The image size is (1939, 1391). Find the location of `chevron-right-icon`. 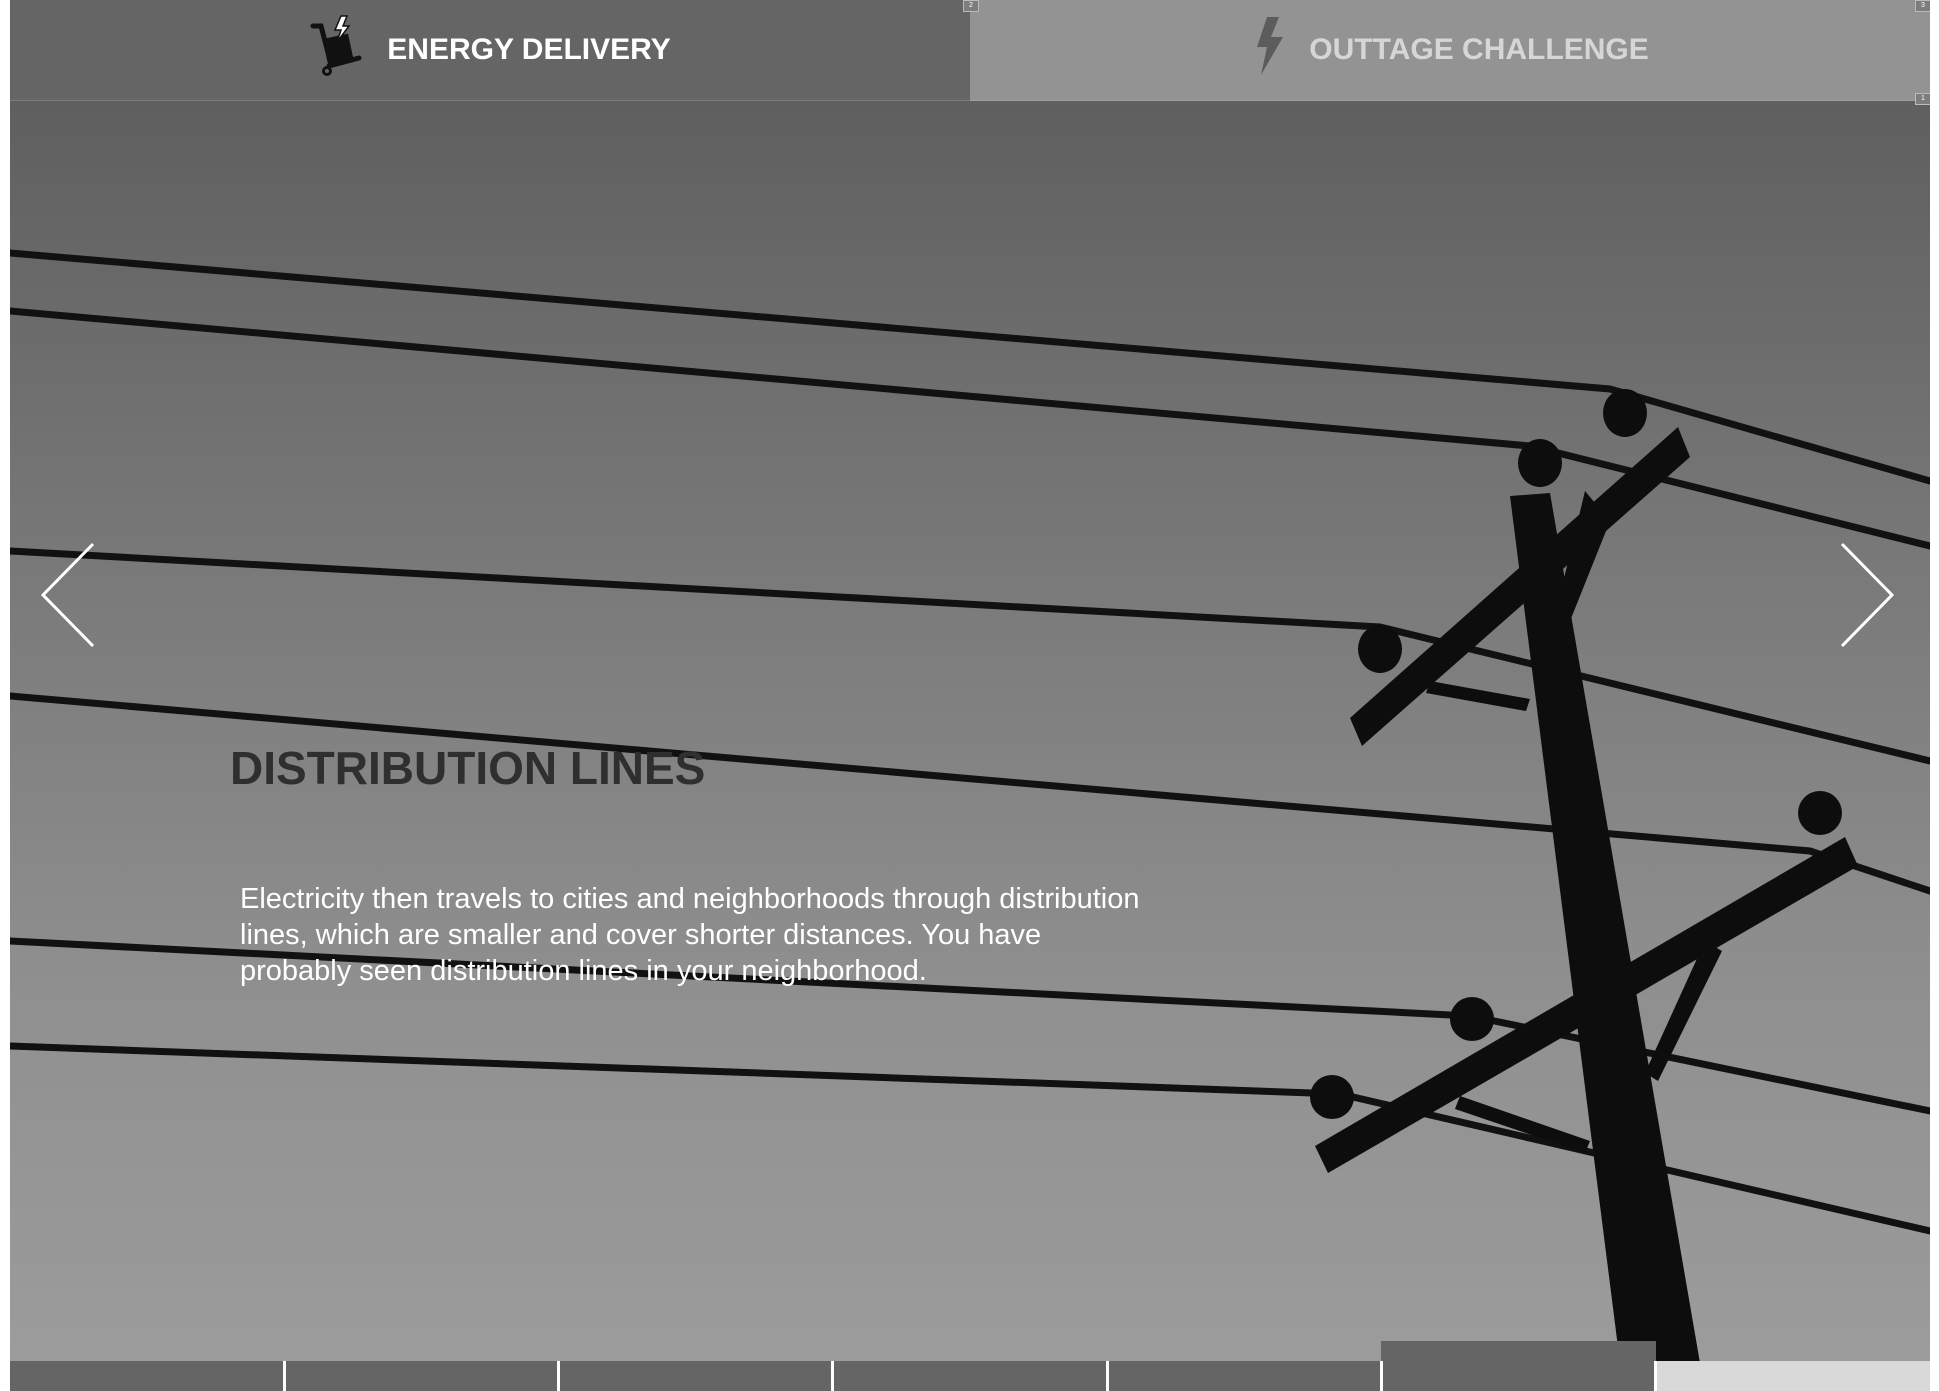

chevron-right-icon is located at coordinates (1867, 595).